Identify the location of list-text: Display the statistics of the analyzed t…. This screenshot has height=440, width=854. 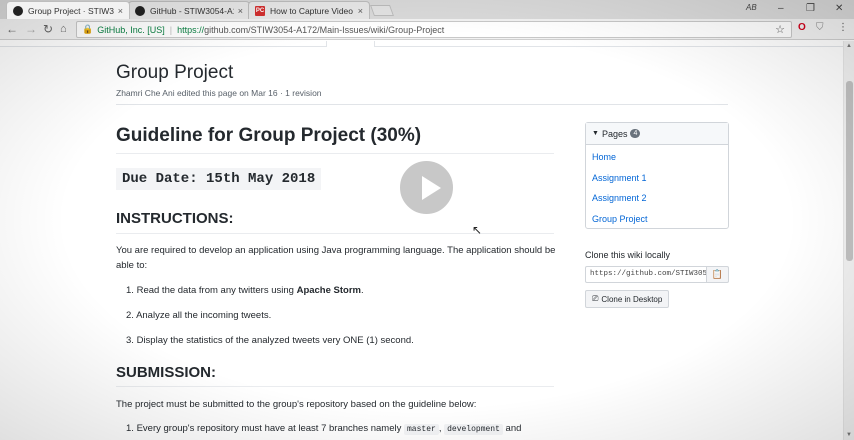
(275, 340).